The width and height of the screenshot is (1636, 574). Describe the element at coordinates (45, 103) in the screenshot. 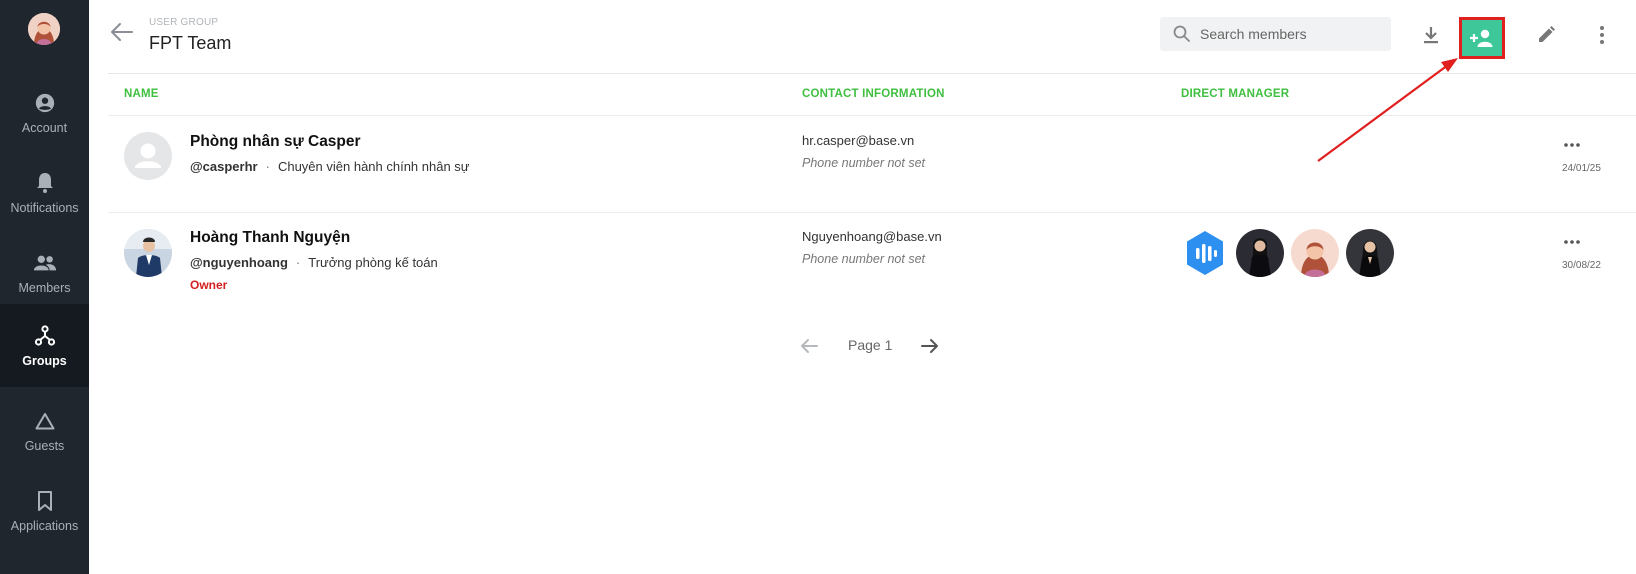

I see `account-circle-icon` at that location.